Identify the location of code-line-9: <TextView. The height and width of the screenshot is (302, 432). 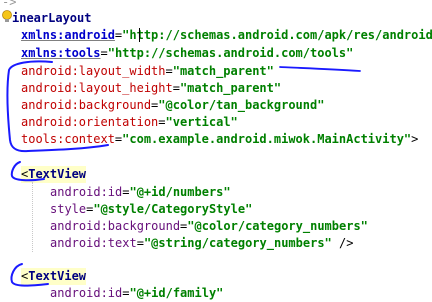
(54, 174).